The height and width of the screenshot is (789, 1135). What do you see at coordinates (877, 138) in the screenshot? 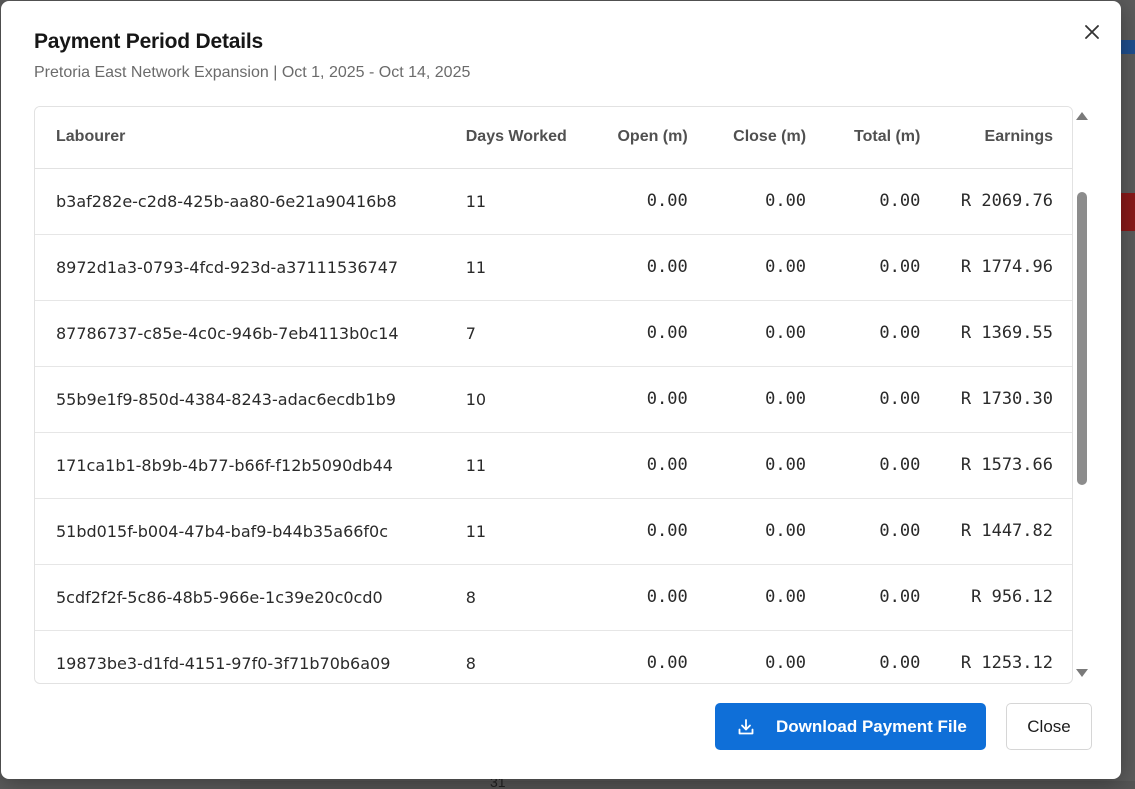
I see `header-total: Total (m)` at bounding box center [877, 138].